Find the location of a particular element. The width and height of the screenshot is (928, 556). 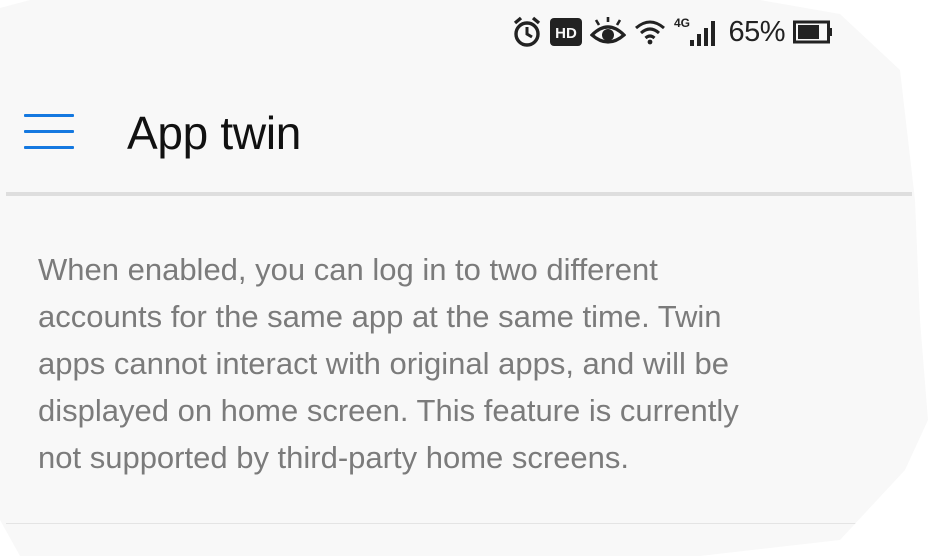

hd-icon: HD is located at coordinates (566, 32).